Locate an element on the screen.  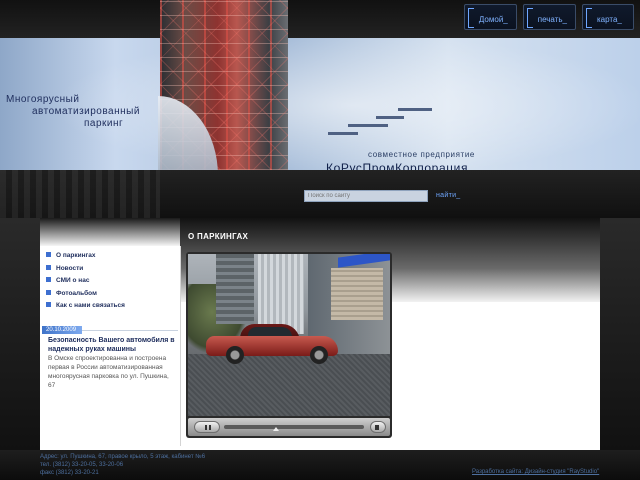
video-player is located at coordinates (289, 345).